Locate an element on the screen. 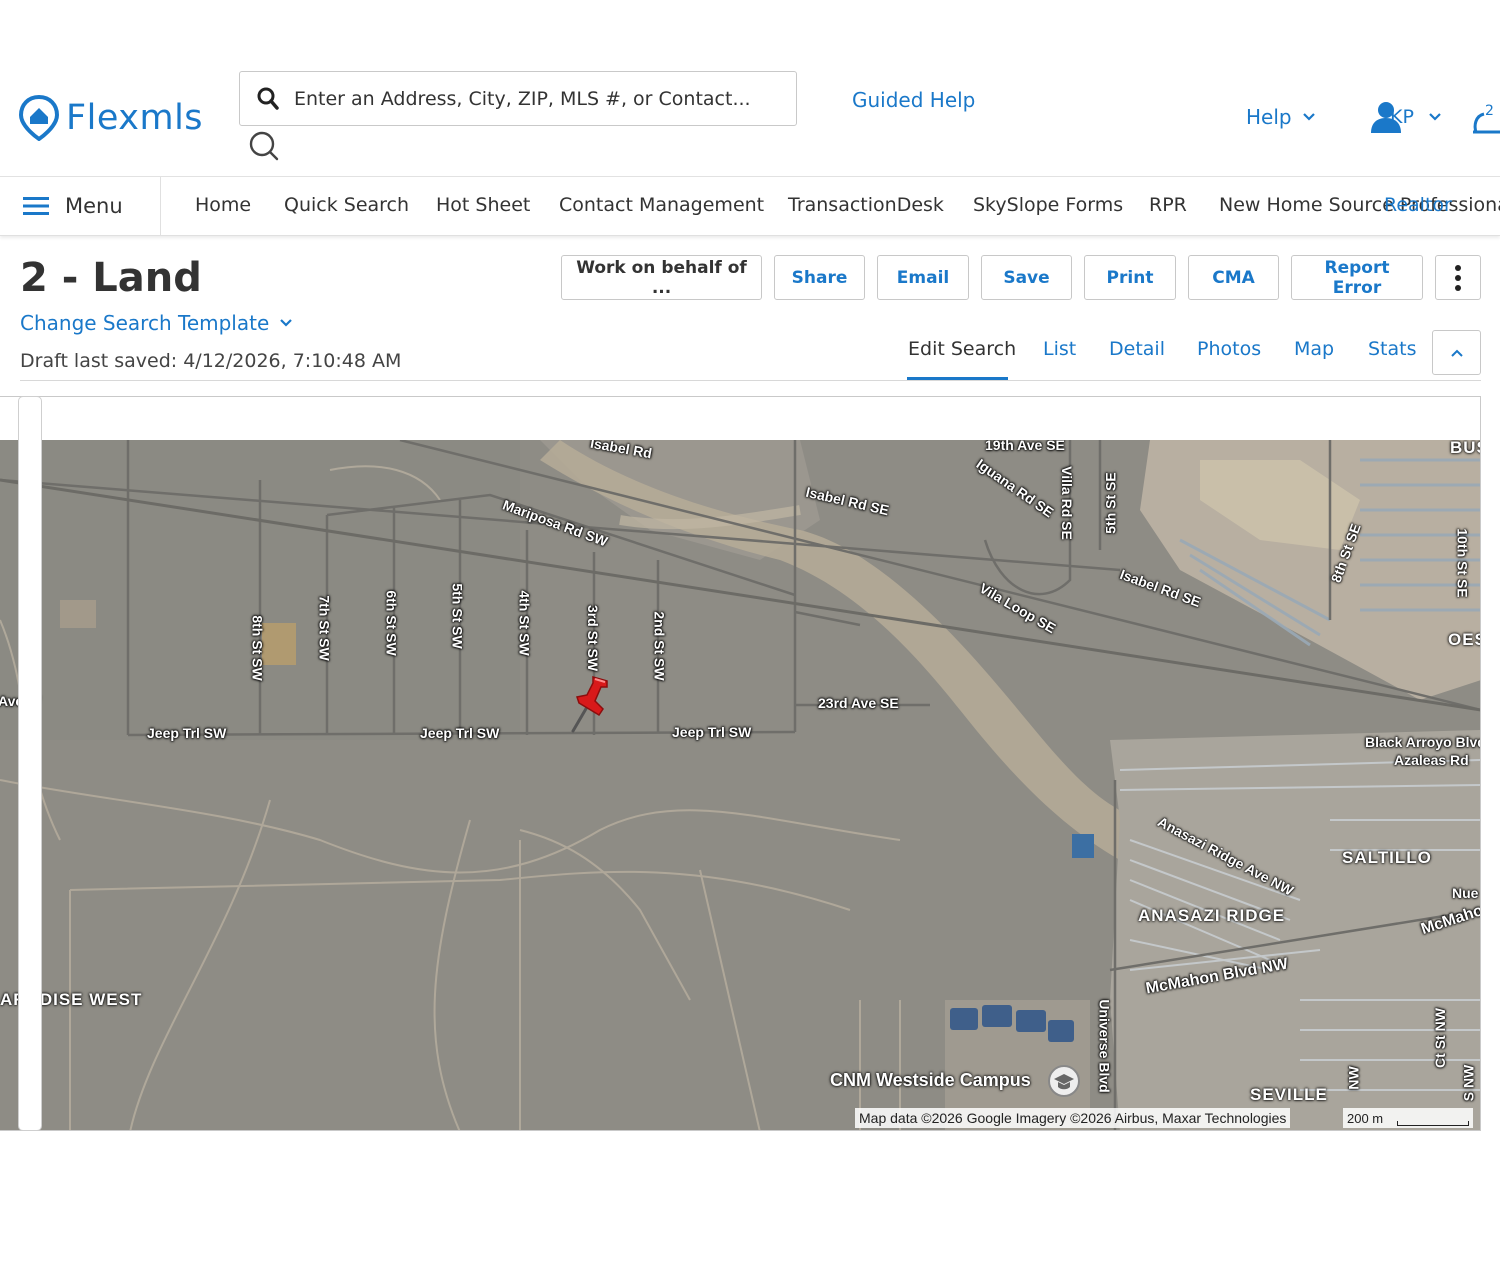  street-label: Universe Blvd is located at coordinates (1104, 1046).